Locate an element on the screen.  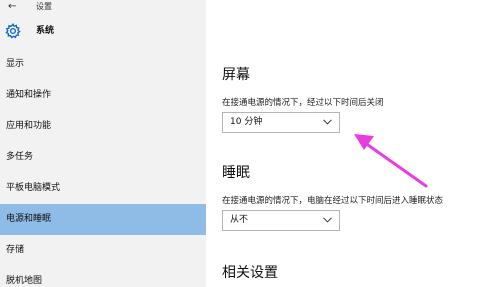
sleep-description: 在接通电源的情况下，电脑在经过以下时间后进入睡眠状态 is located at coordinates (333, 201).